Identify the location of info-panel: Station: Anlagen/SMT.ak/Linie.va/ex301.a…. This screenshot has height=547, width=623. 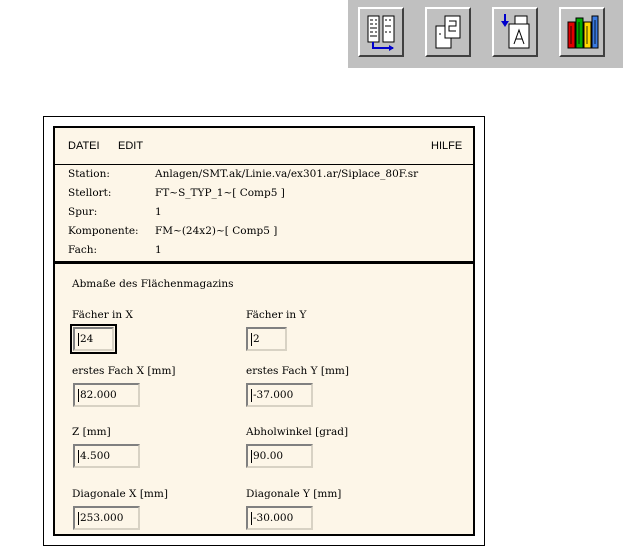
(264, 214).